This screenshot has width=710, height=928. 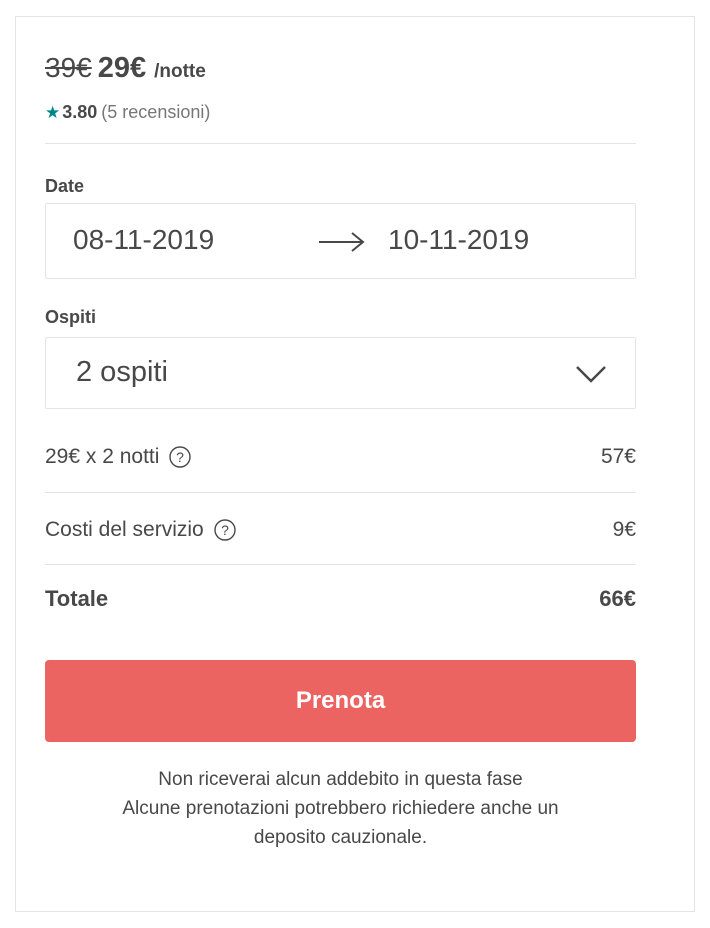 What do you see at coordinates (458, 240) in the screenshot?
I see `check-out-date: 10-11-2019` at bounding box center [458, 240].